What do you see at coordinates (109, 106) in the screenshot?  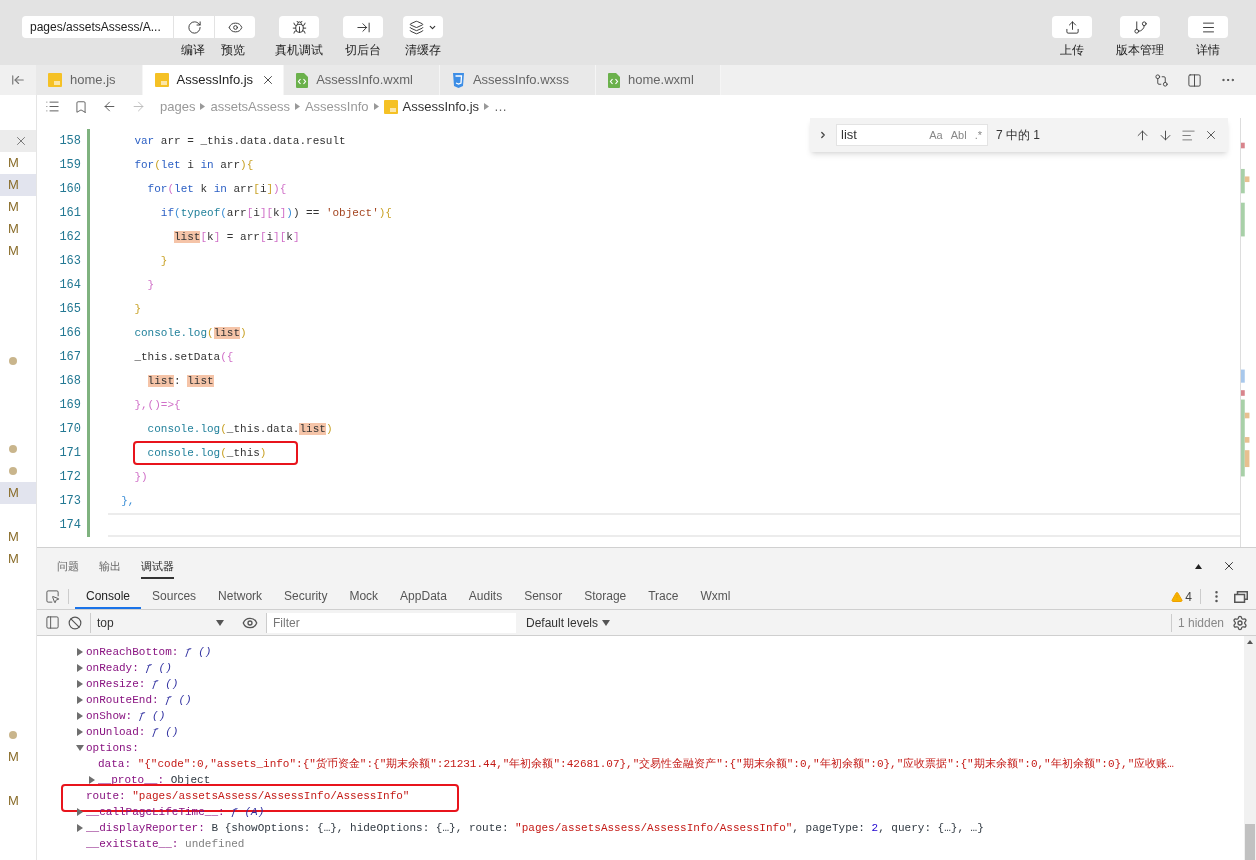 I see `back-icon` at bounding box center [109, 106].